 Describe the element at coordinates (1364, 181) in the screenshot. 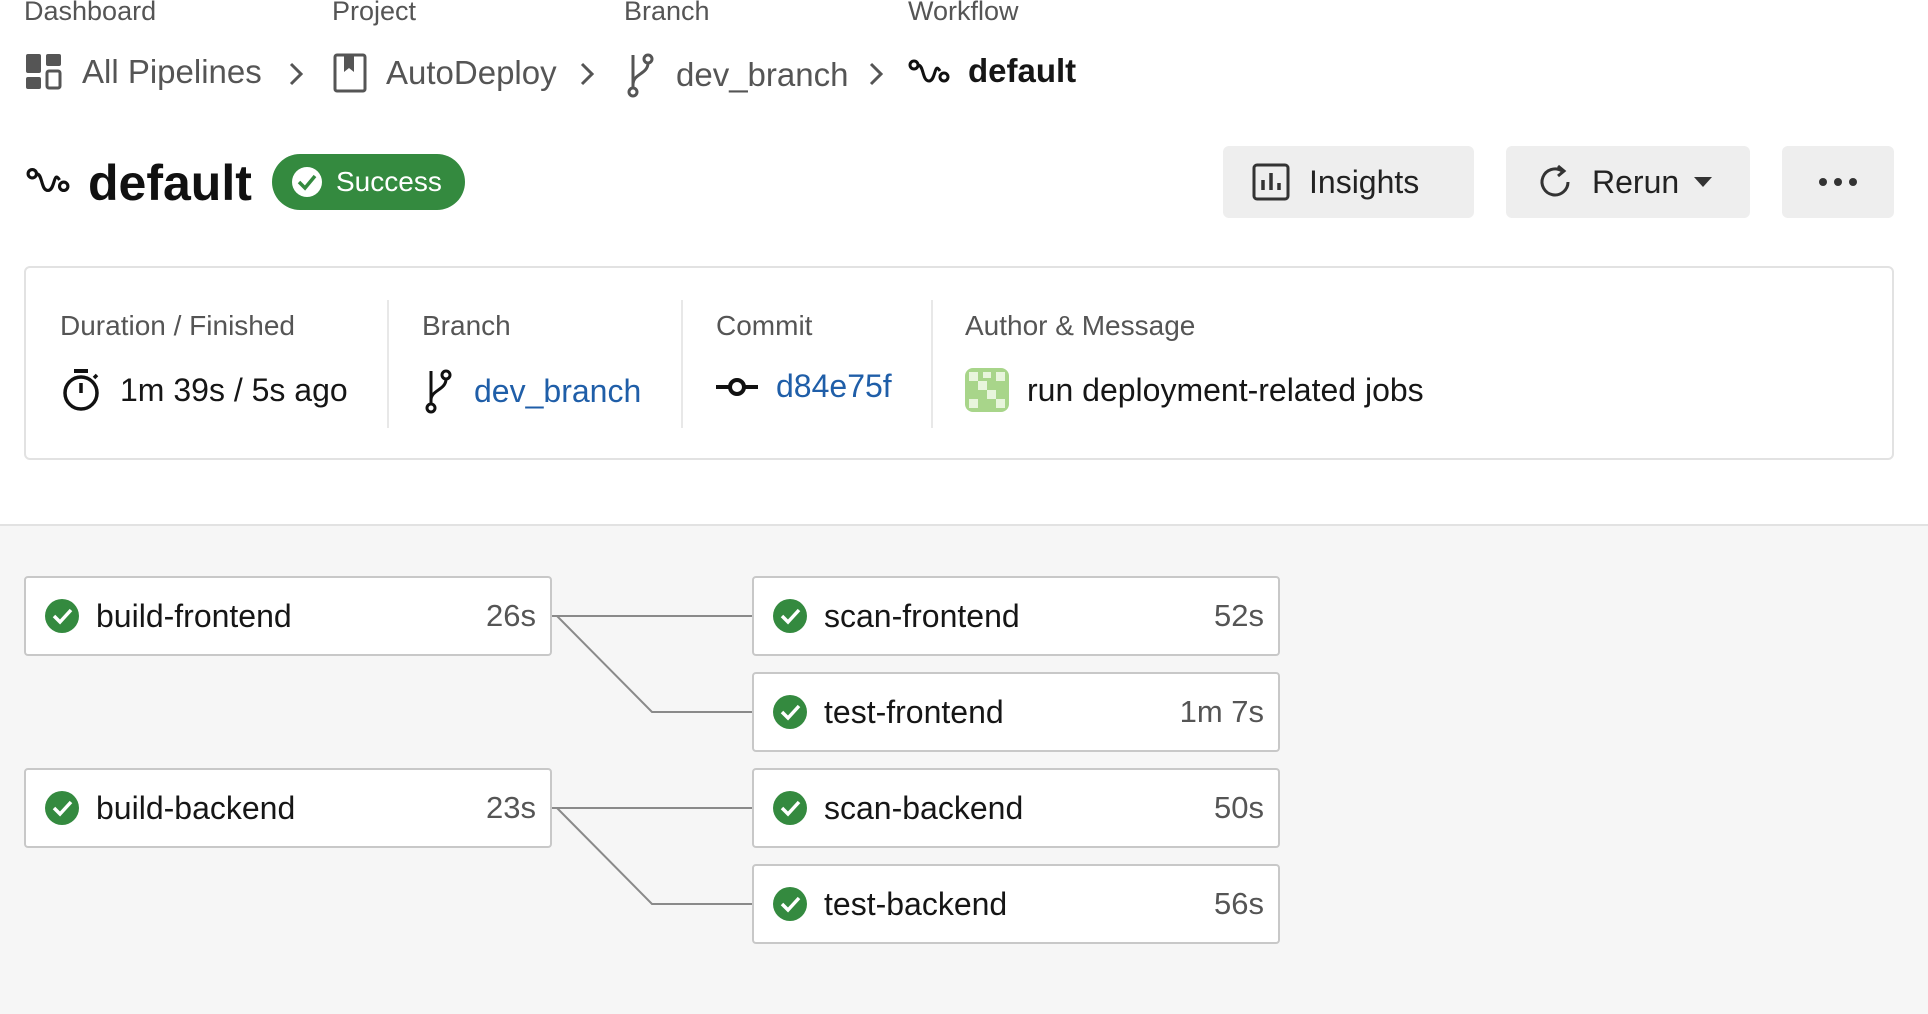

I see `insights-button-label: Insights` at that location.